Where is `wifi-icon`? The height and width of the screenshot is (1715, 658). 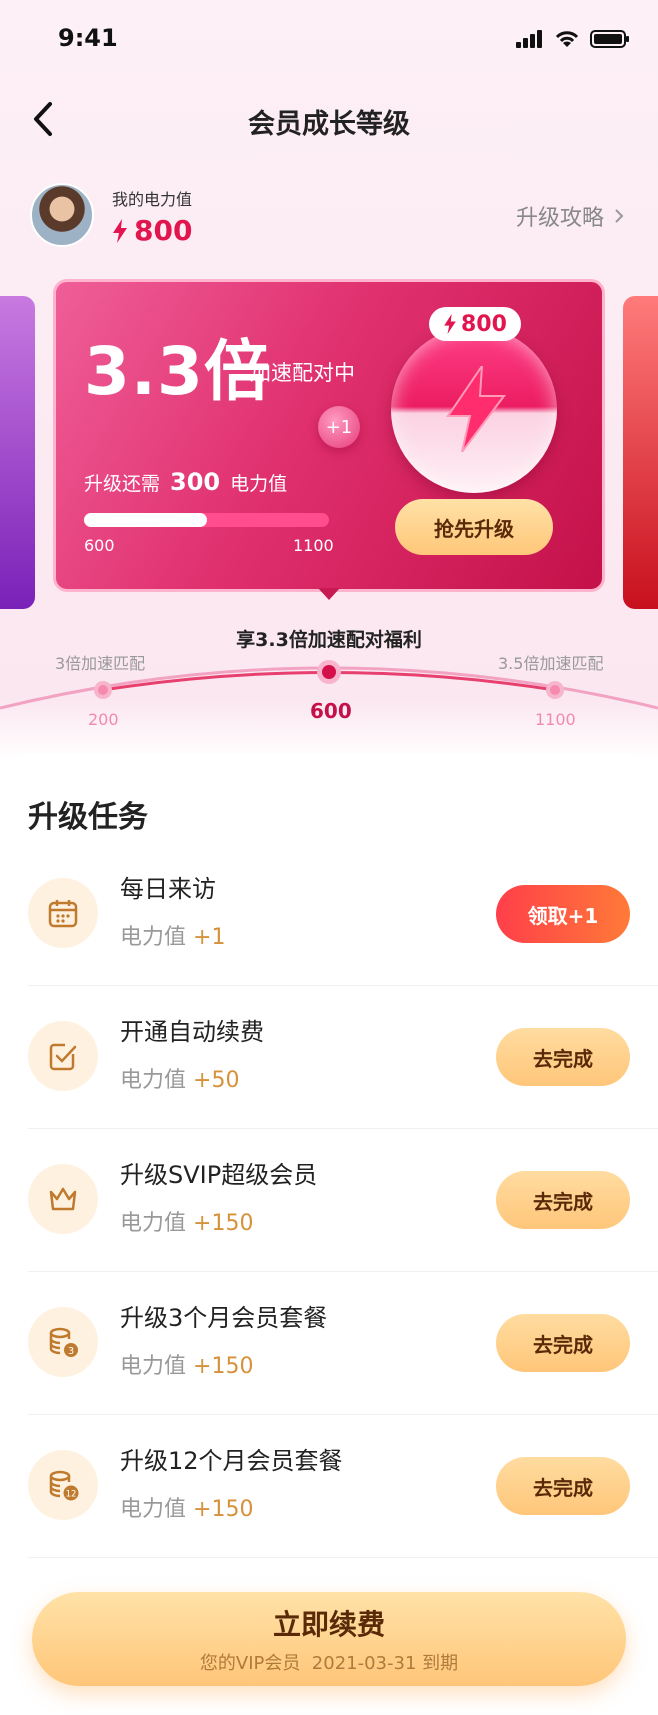
wifi-icon is located at coordinates (567, 39).